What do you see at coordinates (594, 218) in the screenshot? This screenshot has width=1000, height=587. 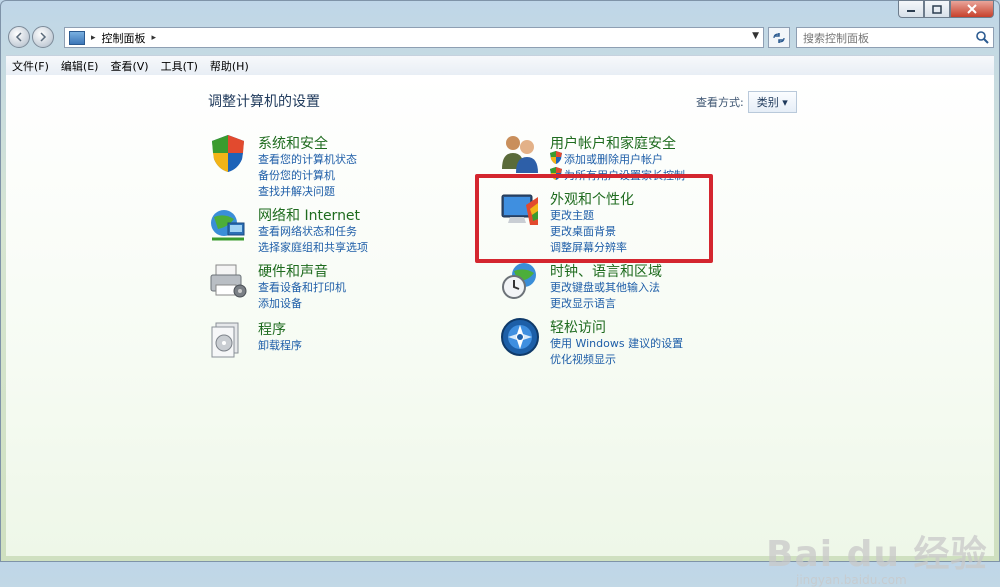 I see `highlight-box` at bounding box center [594, 218].